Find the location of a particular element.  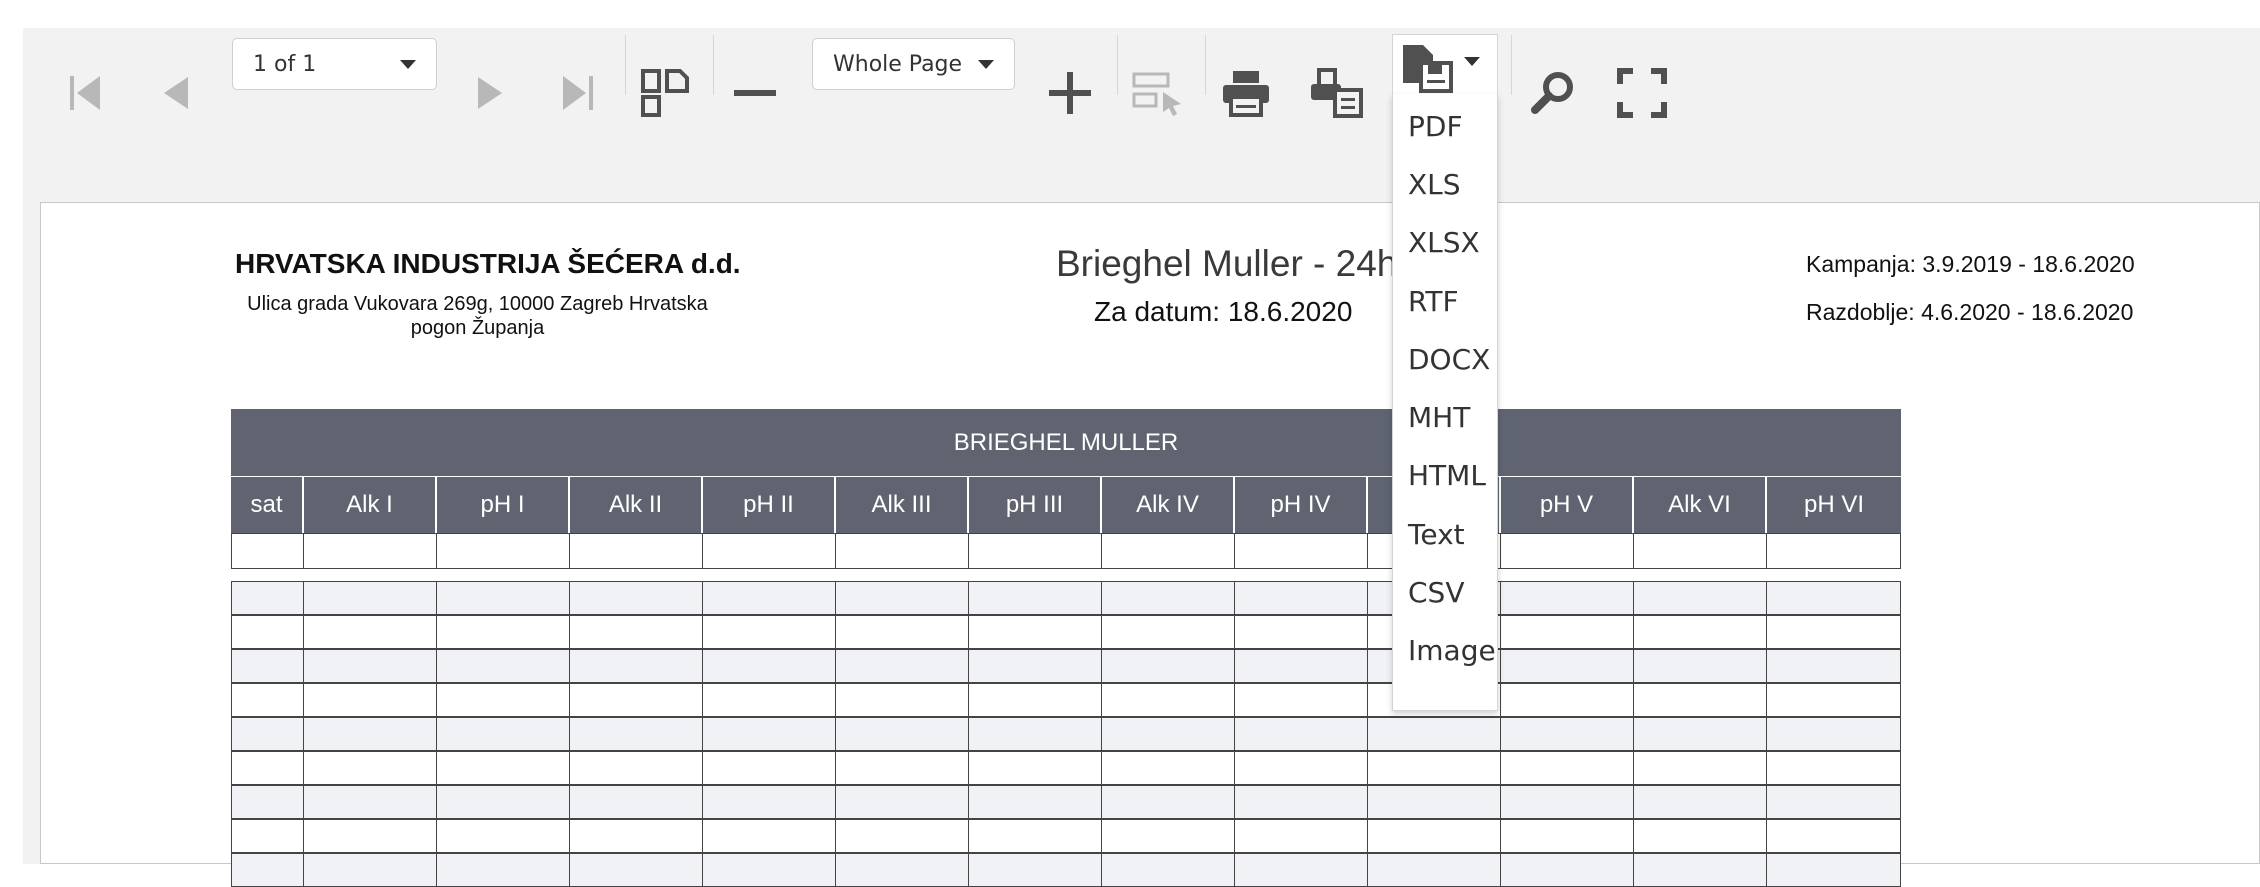

export-menu-item: Image is located at coordinates (1445, 651).